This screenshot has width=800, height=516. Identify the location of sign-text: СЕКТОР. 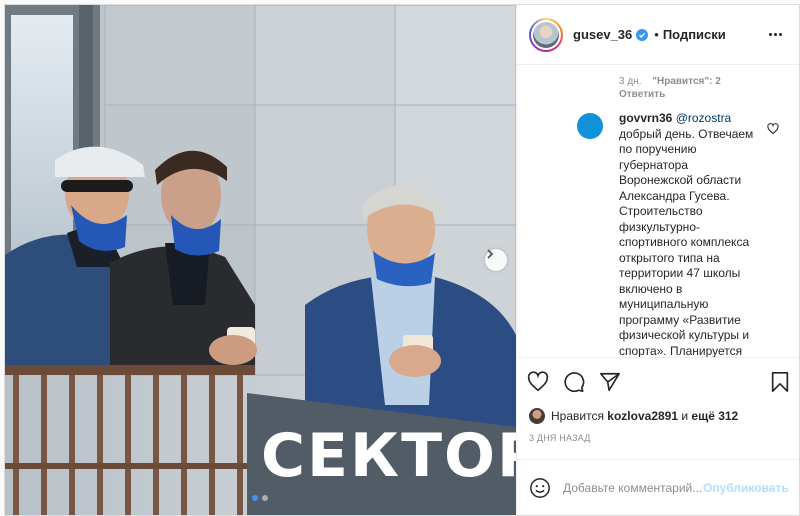
(388, 456).